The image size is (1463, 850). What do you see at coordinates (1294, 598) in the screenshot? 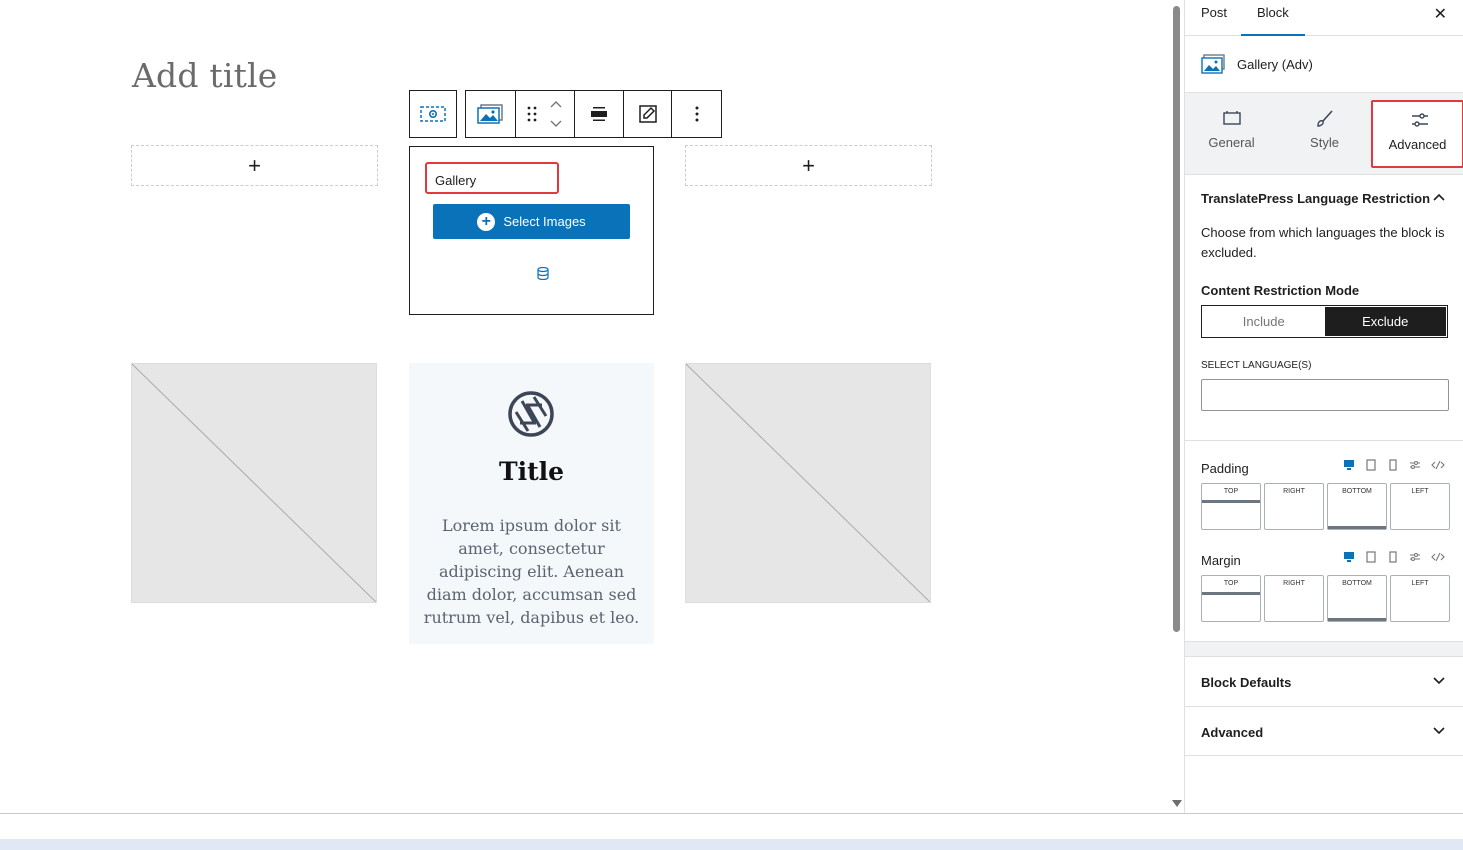
I see `margin-right-input: RIGHT` at bounding box center [1294, 598].